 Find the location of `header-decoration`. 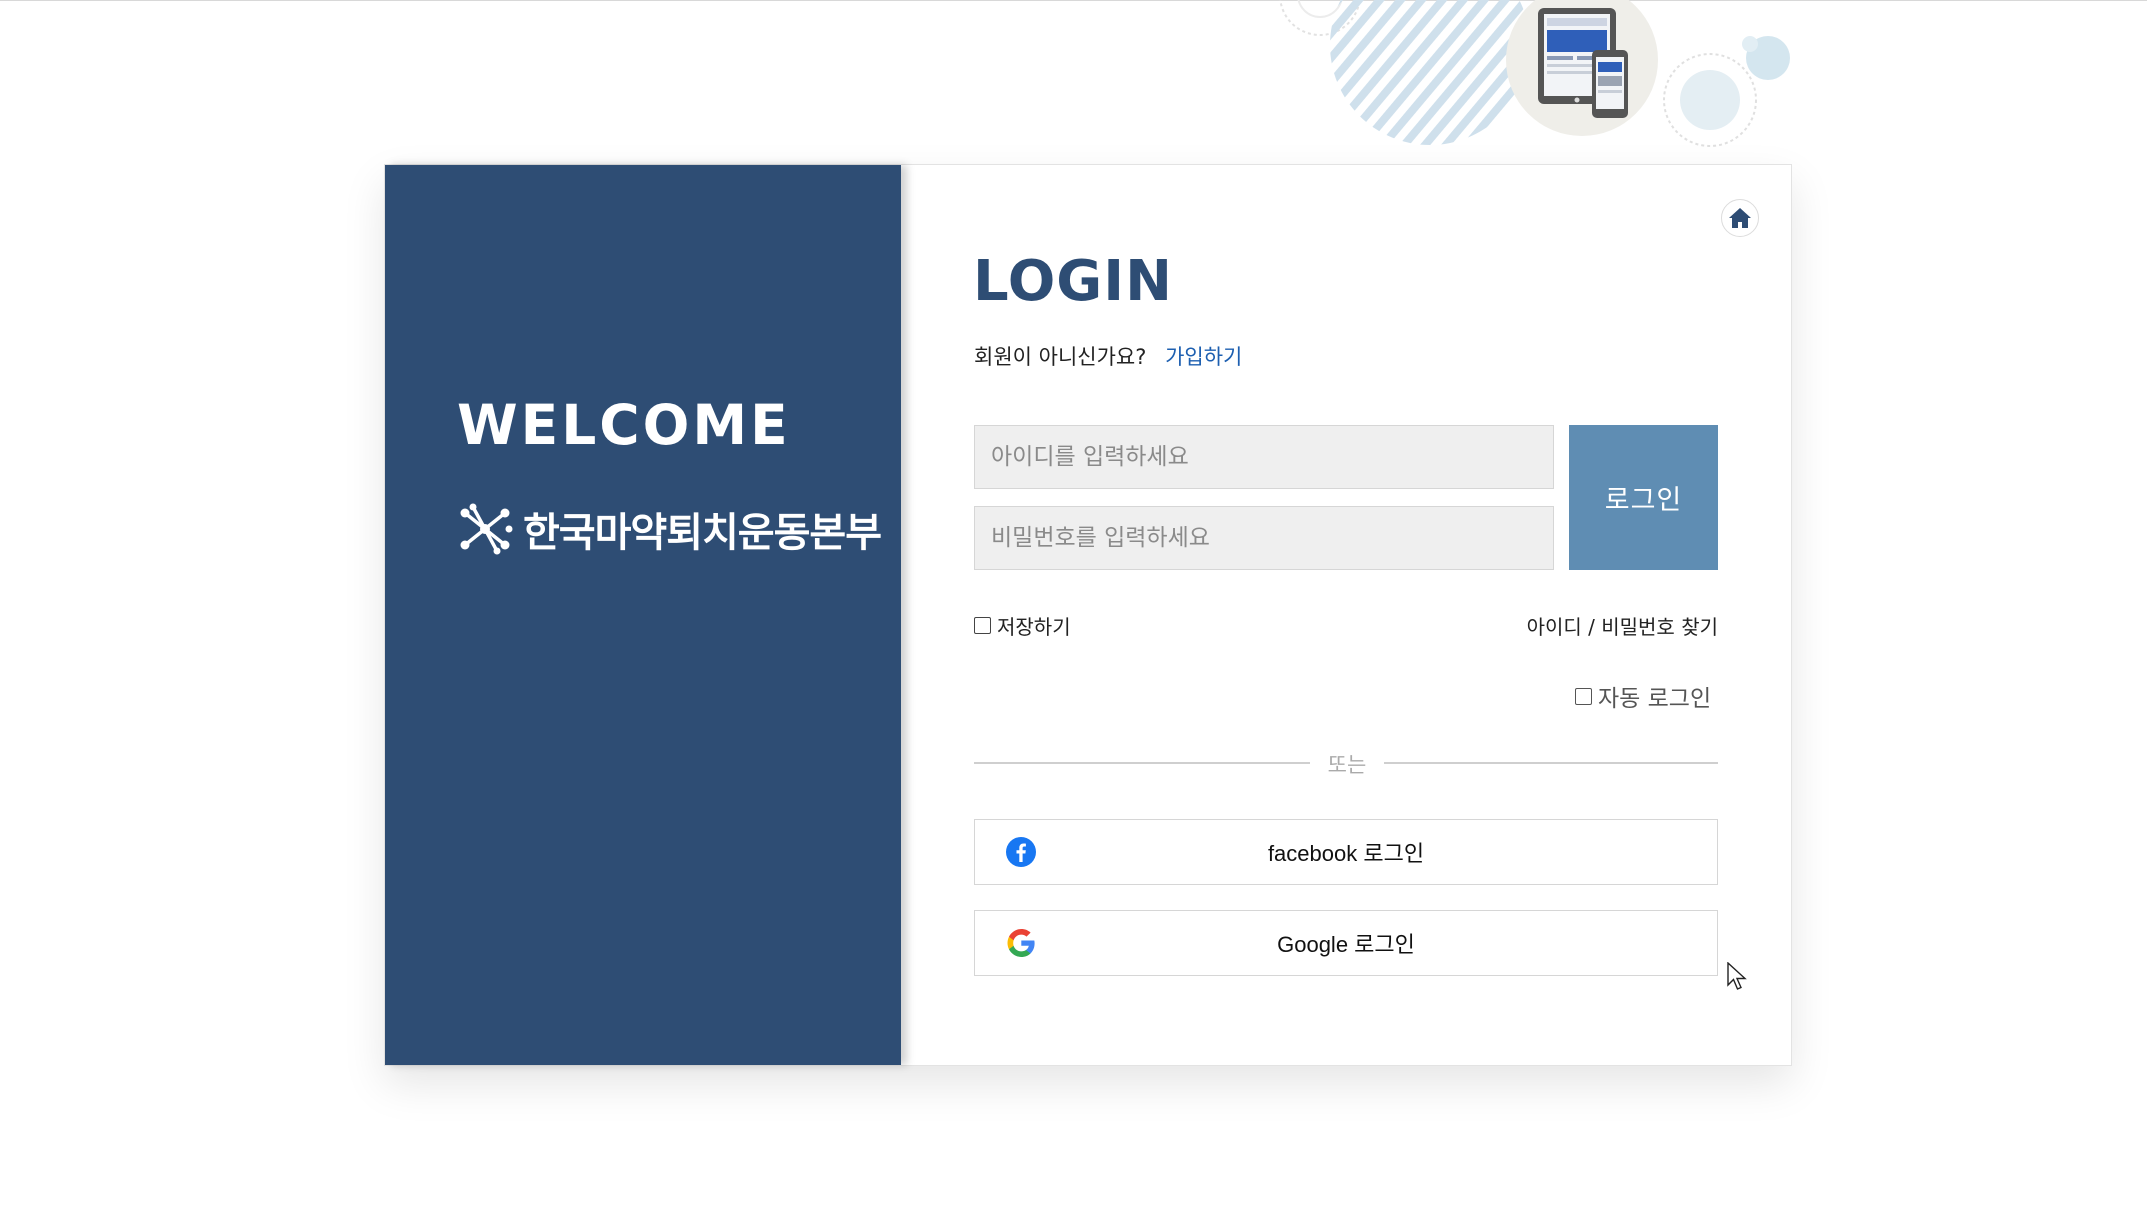

header-decoration is located at coordinates (1534, 73).